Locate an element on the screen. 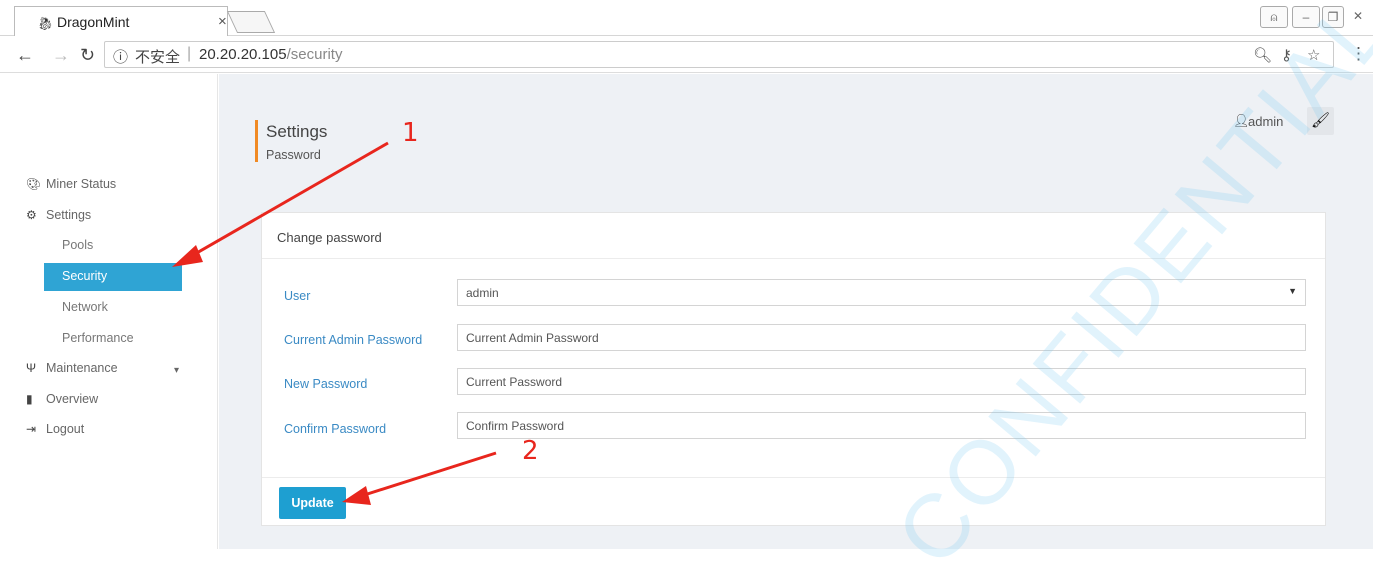 This screenshot has width=1373, height=586. browser-tab: 🐉︎ DragonMint × is located at coordinates (121, 21).